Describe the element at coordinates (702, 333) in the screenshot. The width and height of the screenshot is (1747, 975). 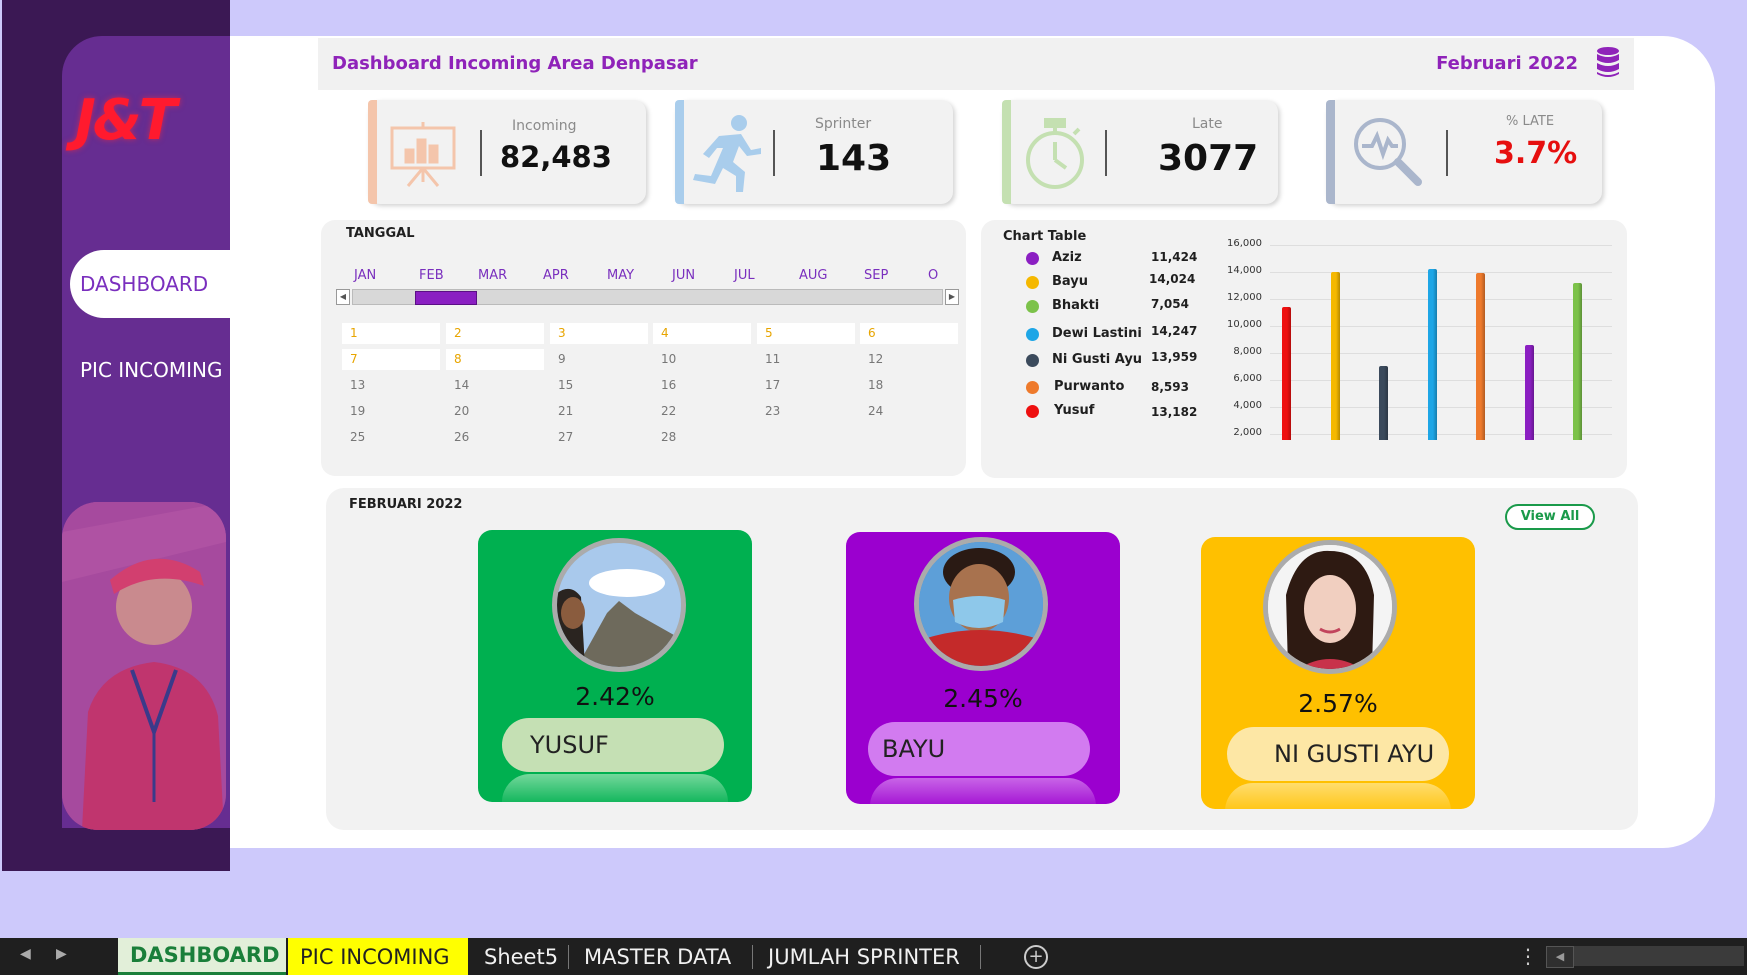
I see `day-cell: 4` at that location.